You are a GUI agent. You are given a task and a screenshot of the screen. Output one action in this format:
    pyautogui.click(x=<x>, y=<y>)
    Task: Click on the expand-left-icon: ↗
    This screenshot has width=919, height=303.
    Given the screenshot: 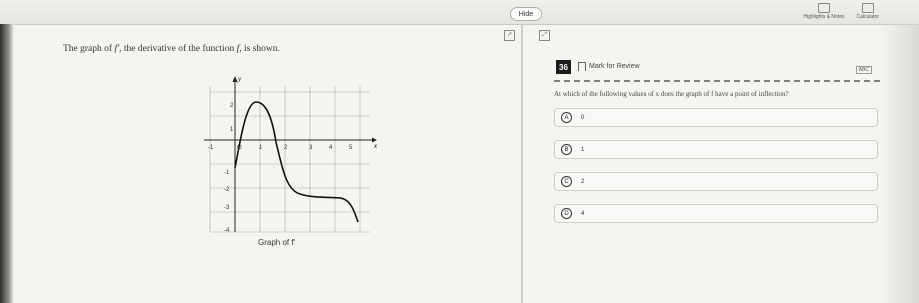 What is the action you would take?
    pyautogui.click(x=509, y=35)
    